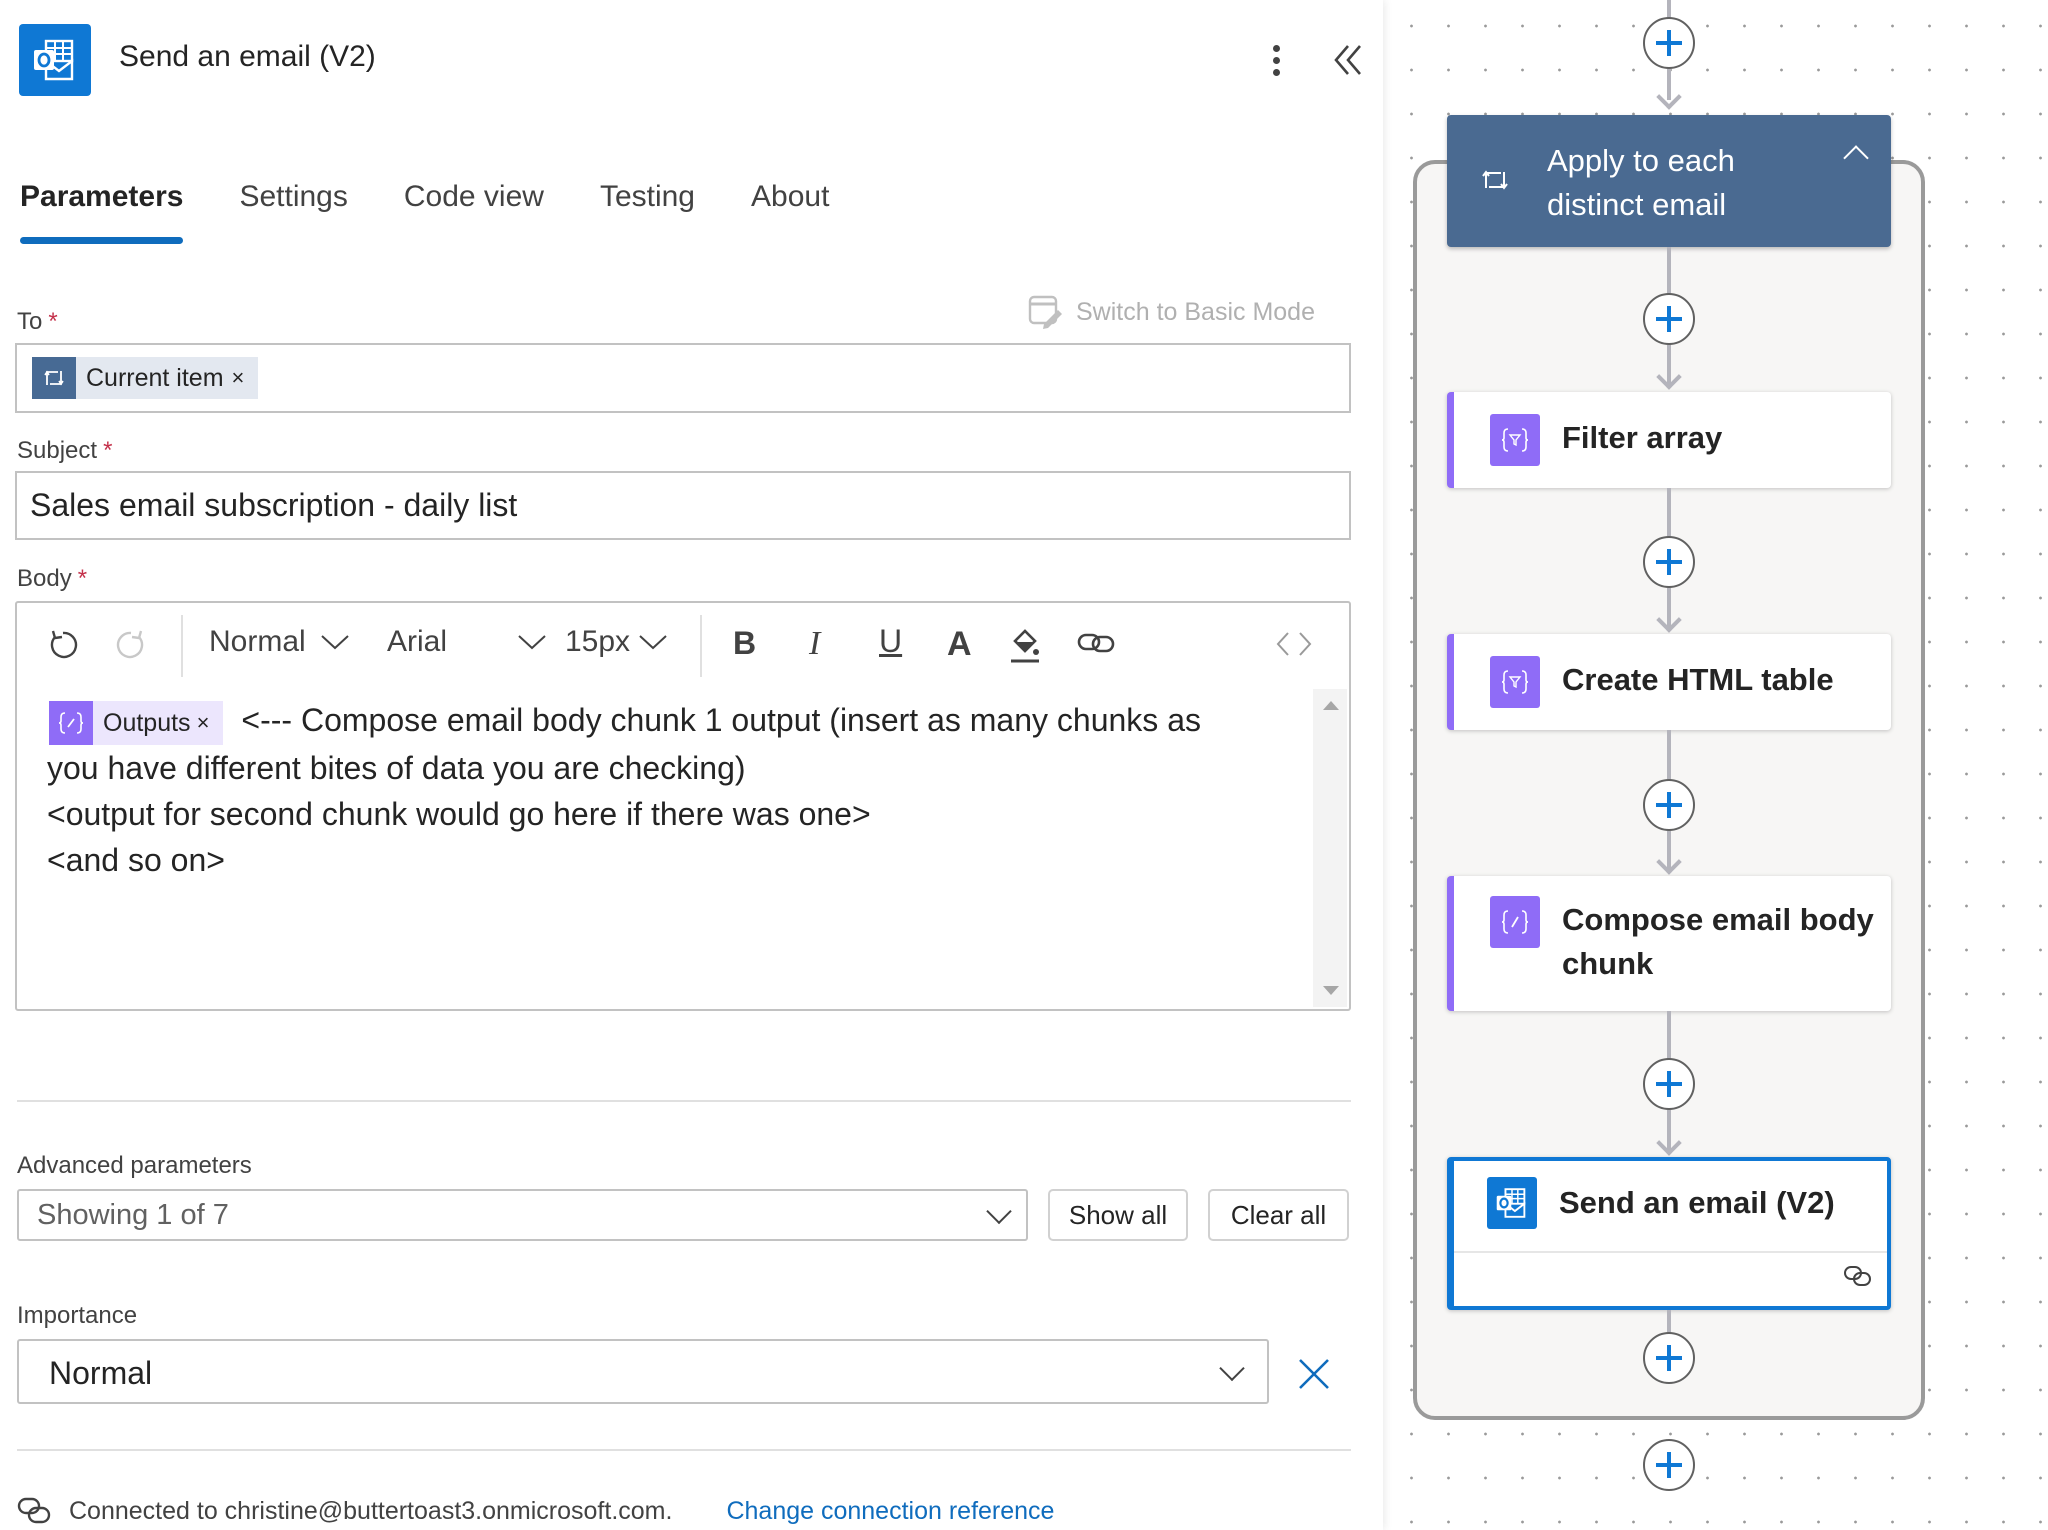  I want to click on block-format-value: Normal, so click(257, 641).